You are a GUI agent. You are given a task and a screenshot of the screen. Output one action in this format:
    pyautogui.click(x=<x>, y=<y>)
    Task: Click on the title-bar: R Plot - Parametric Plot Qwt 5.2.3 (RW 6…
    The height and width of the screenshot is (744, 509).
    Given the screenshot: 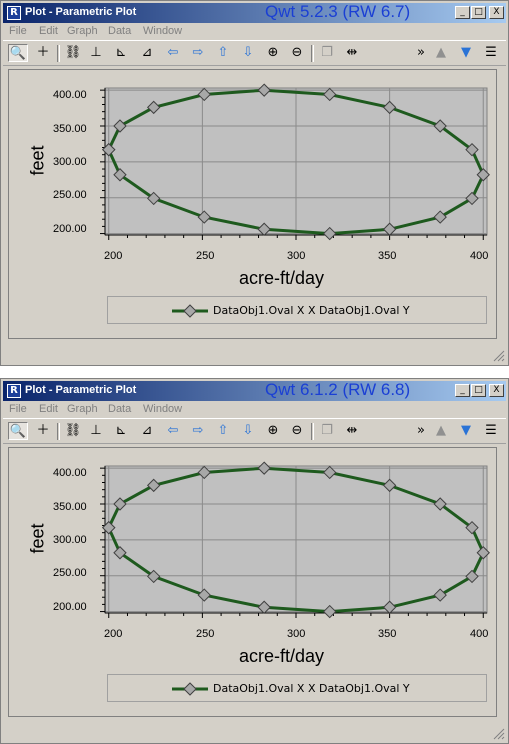 What is the action you would take?
    pyautogui.click(x=254, y=12)
    